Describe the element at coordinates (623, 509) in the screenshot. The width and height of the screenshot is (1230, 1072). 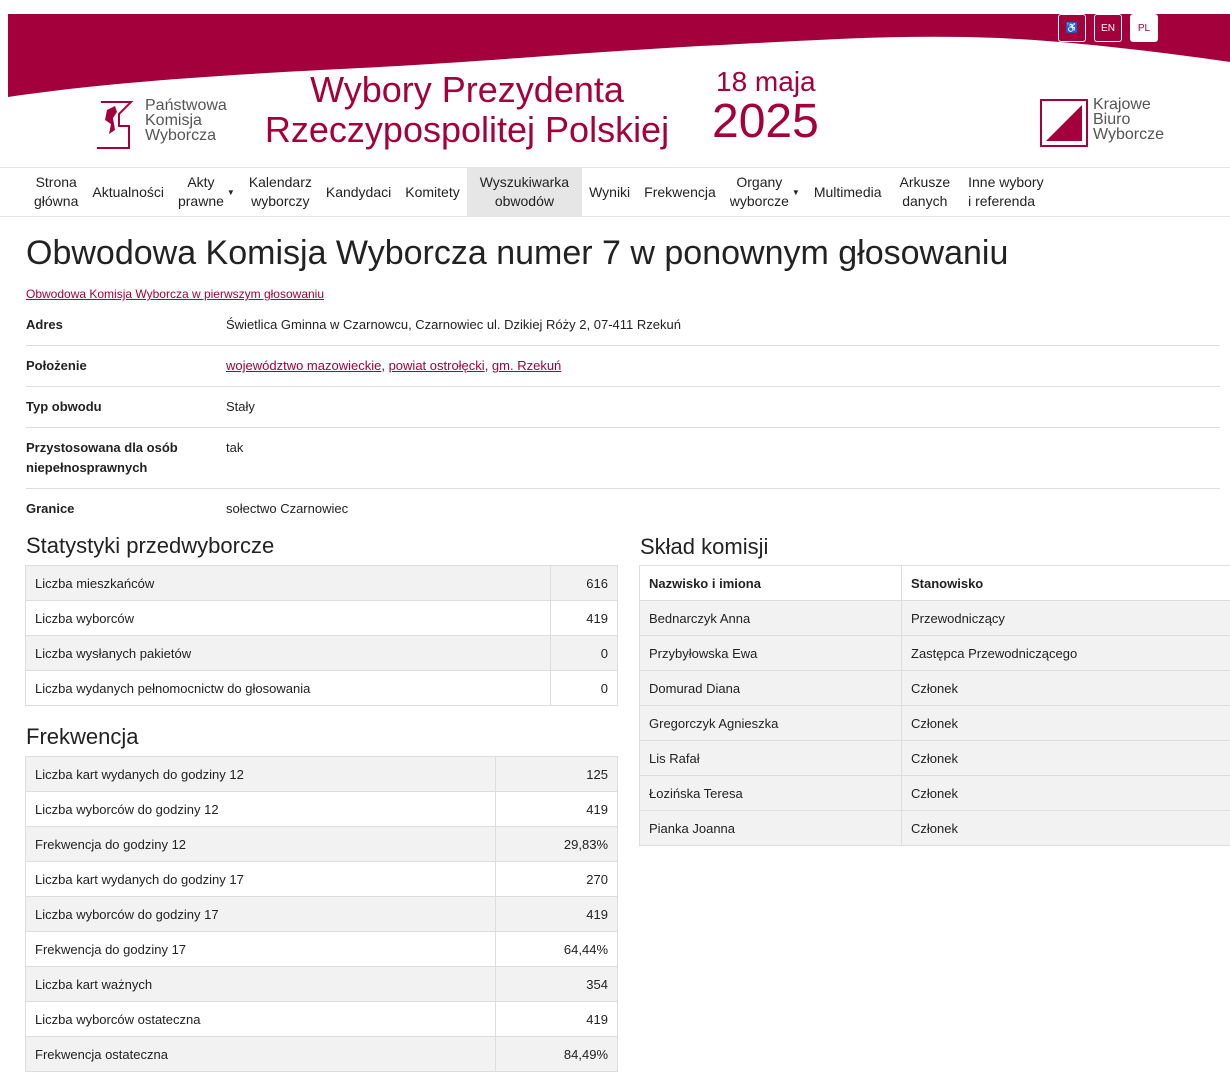
I see `info-row-borders: Granice sołectwo Czarnowiec` at that location.